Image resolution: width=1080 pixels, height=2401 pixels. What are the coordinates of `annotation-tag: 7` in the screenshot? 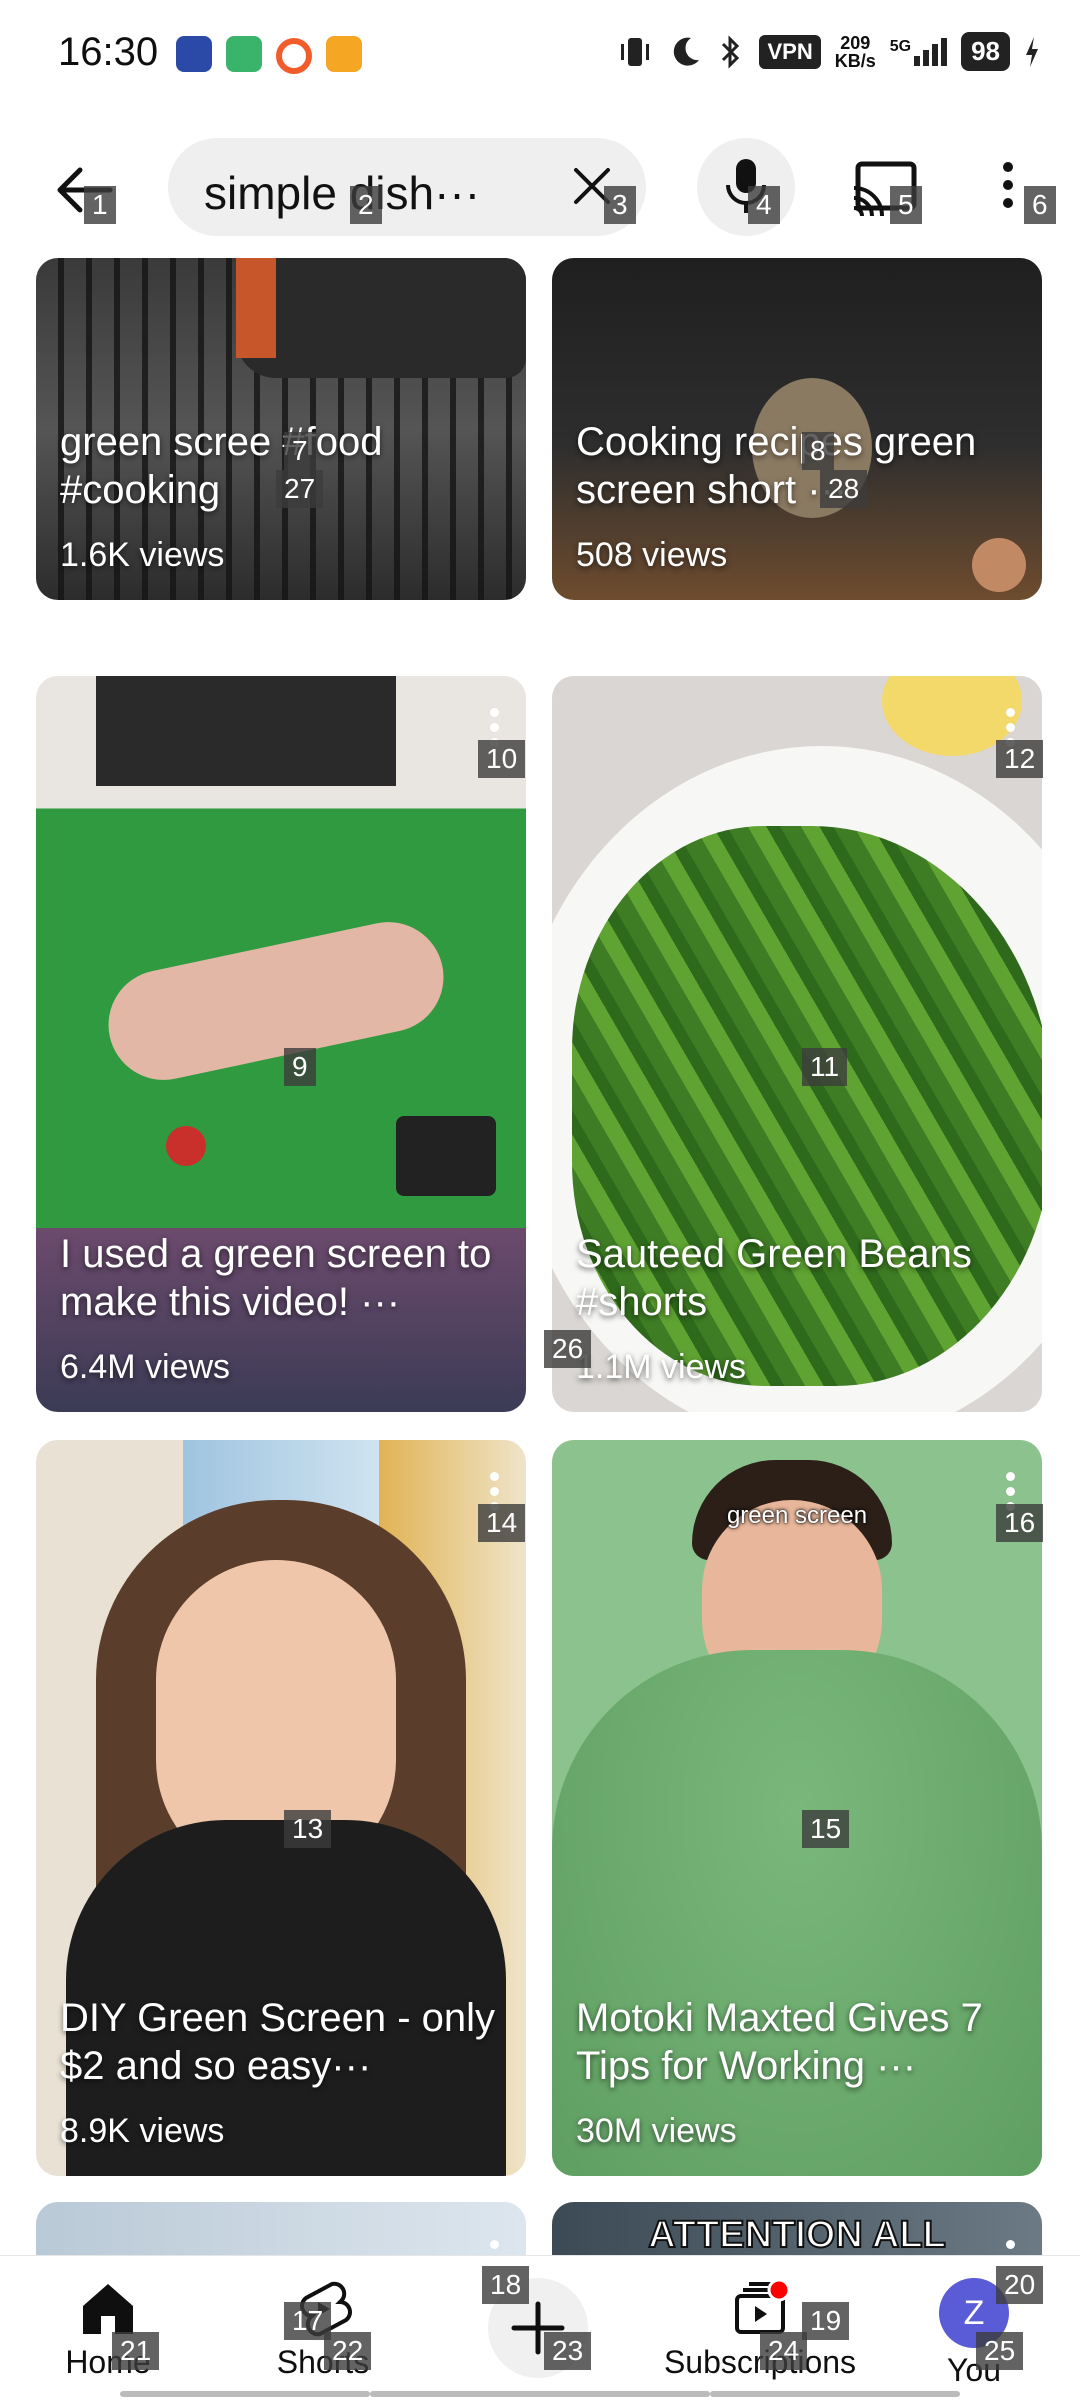 It's located at (300, 451).